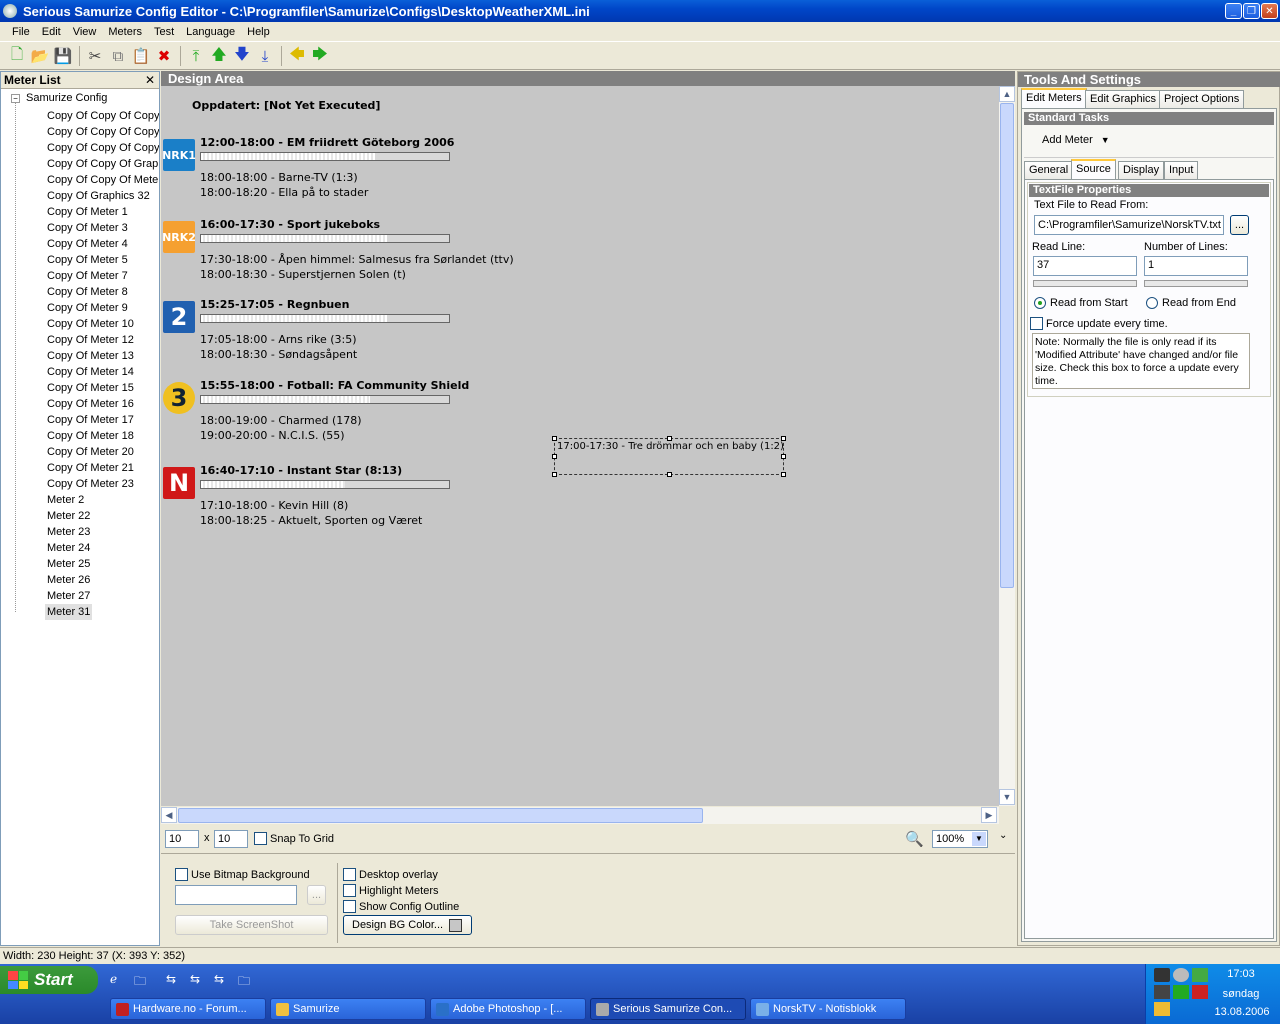  I want to click on tree-item: Copy Of Meter 1, so click(87, 212).